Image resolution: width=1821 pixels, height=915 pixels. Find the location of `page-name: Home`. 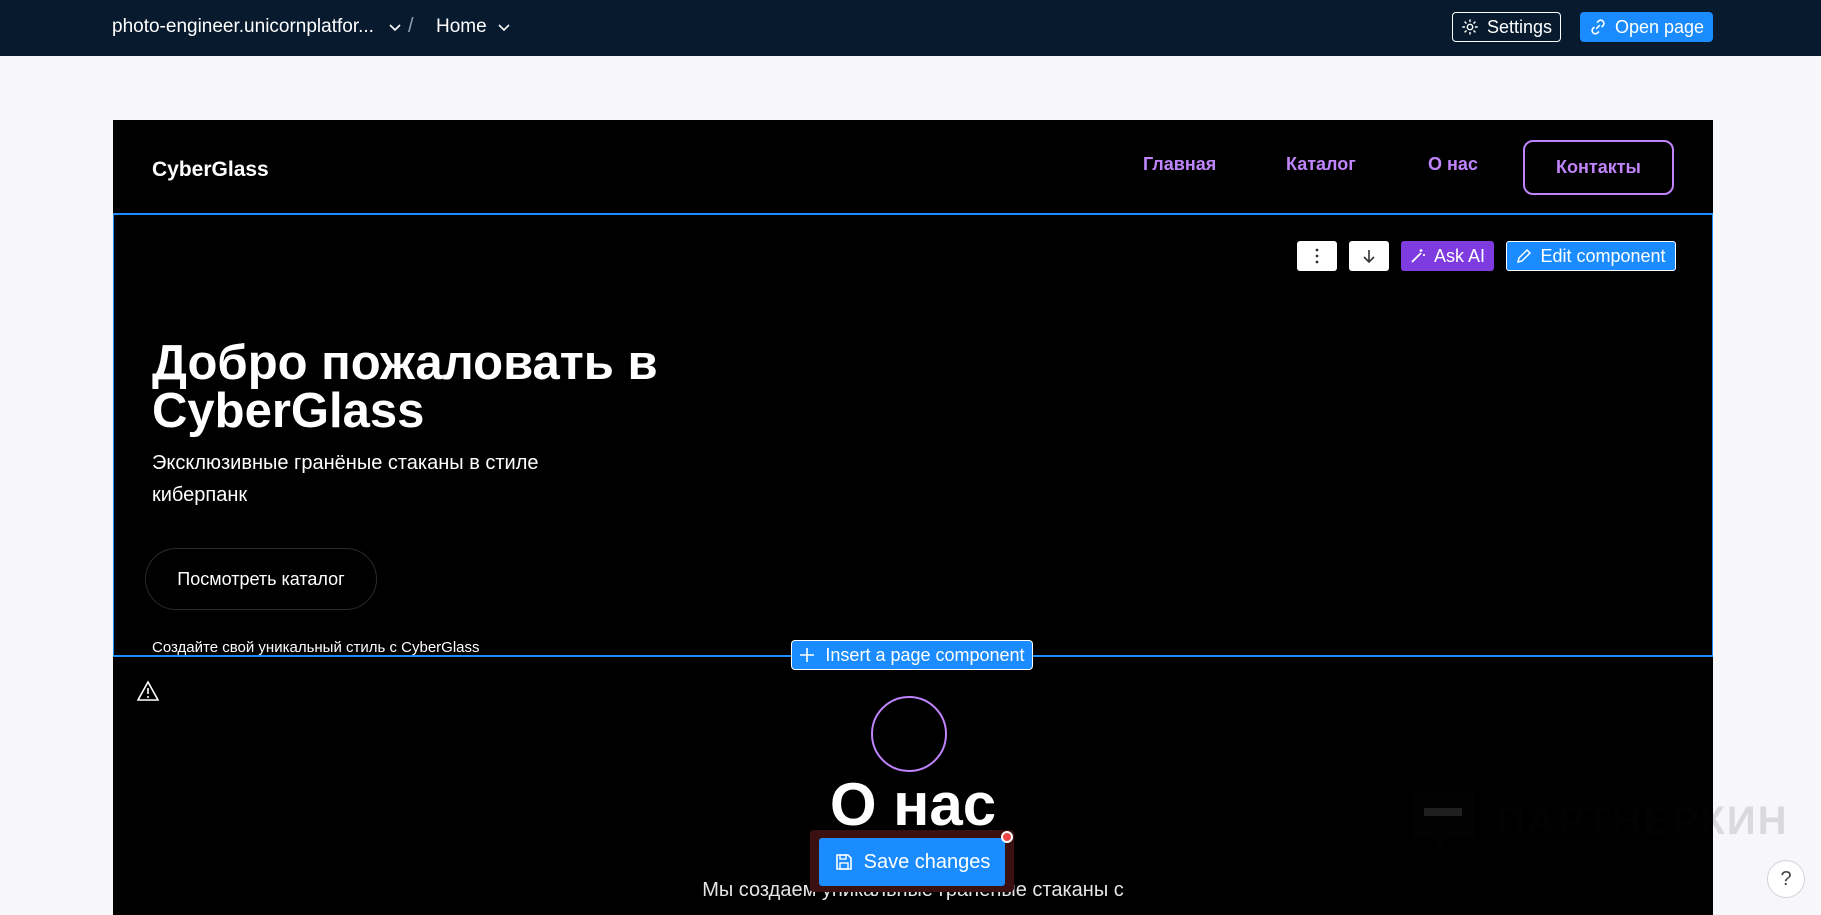

page-name: Home is located at coordinates (461, 26).